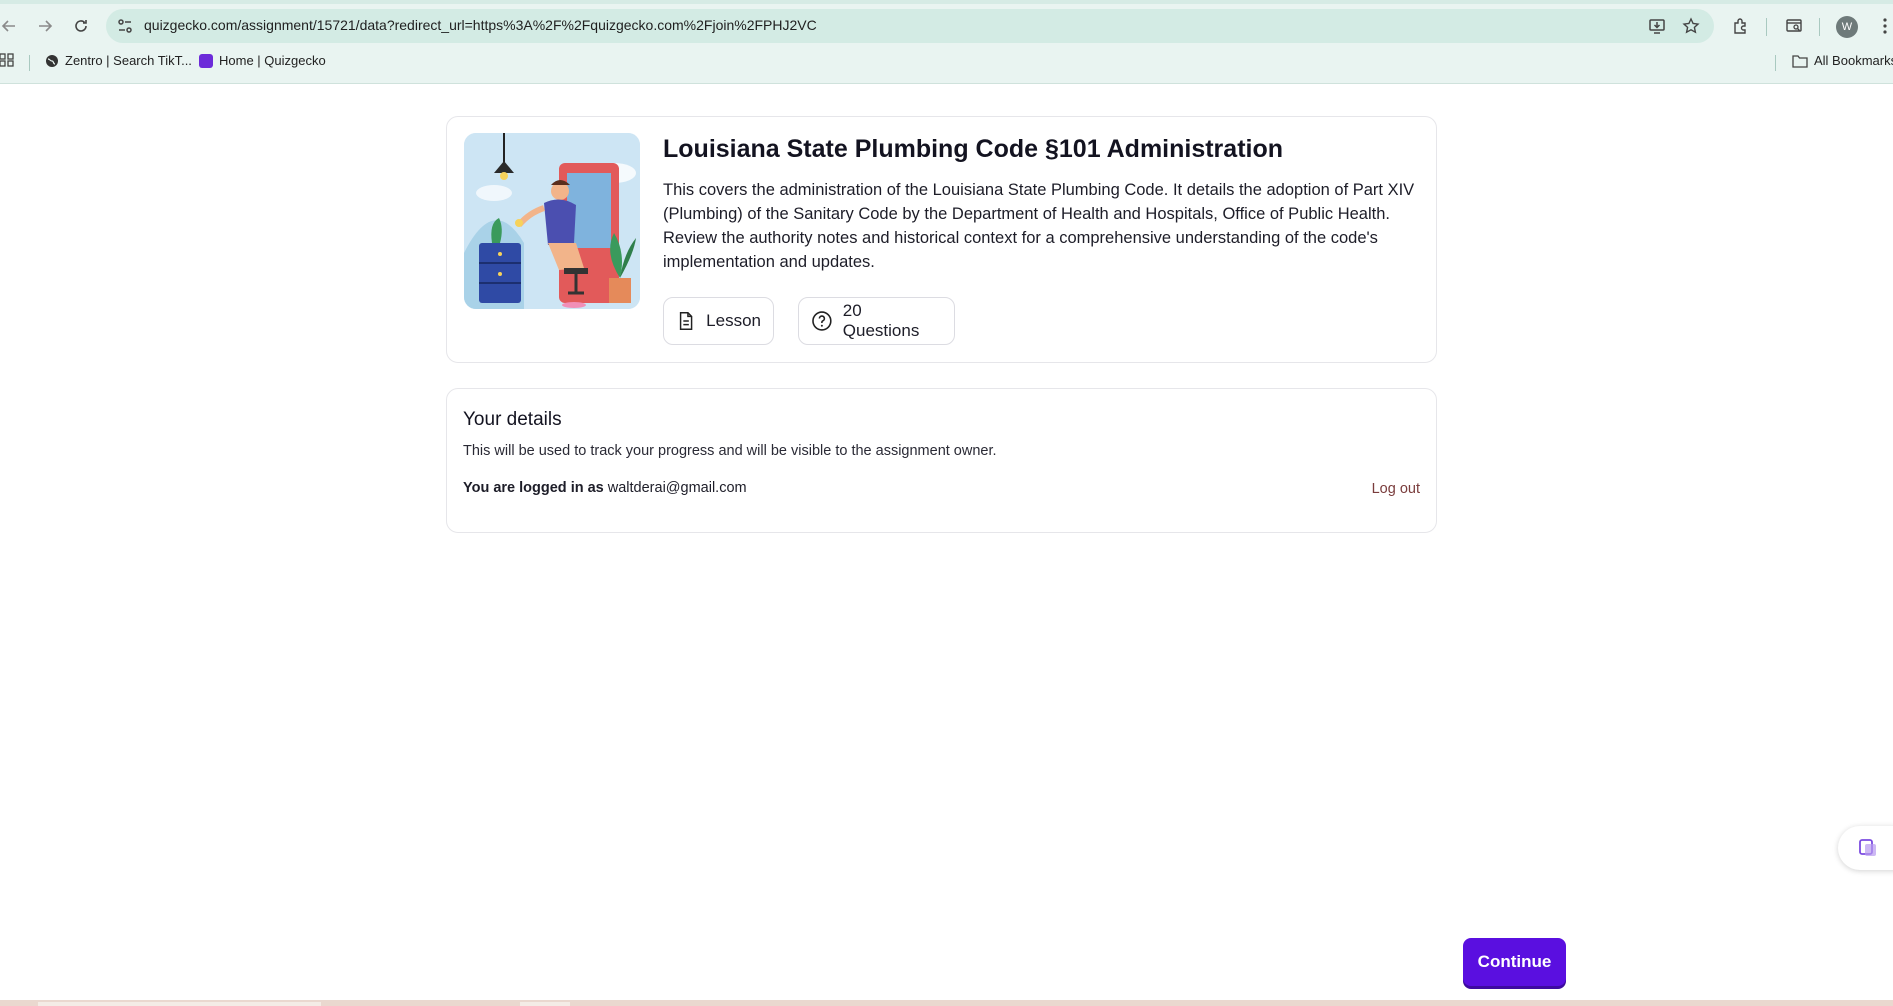 Image resolution: width=1893 pixels, height=1006 pixels. What do you see at coordinates (552, 221) in the screenshot?
I see `assignment-illustration` at bounding box center [552, 221].